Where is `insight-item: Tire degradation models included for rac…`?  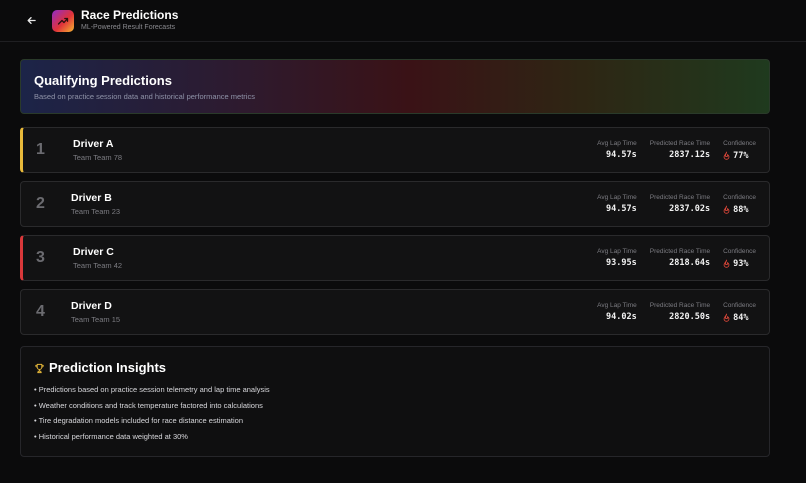 insight-item: Tire degradation models included for rac… is located at coordinates (395, 421).